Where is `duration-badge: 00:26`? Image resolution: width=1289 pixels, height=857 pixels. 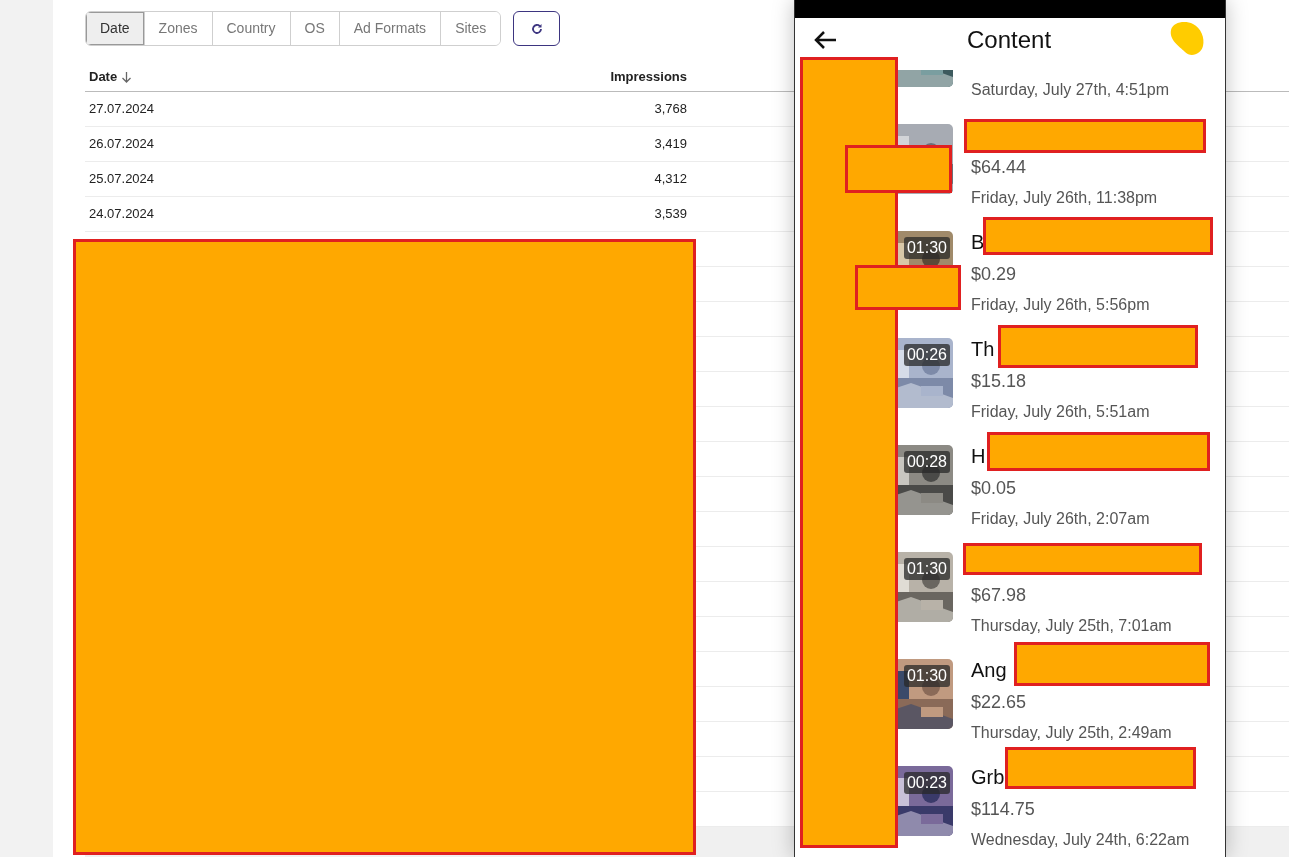
duration-badge: 00:26 is located at coordinates (926, 355).